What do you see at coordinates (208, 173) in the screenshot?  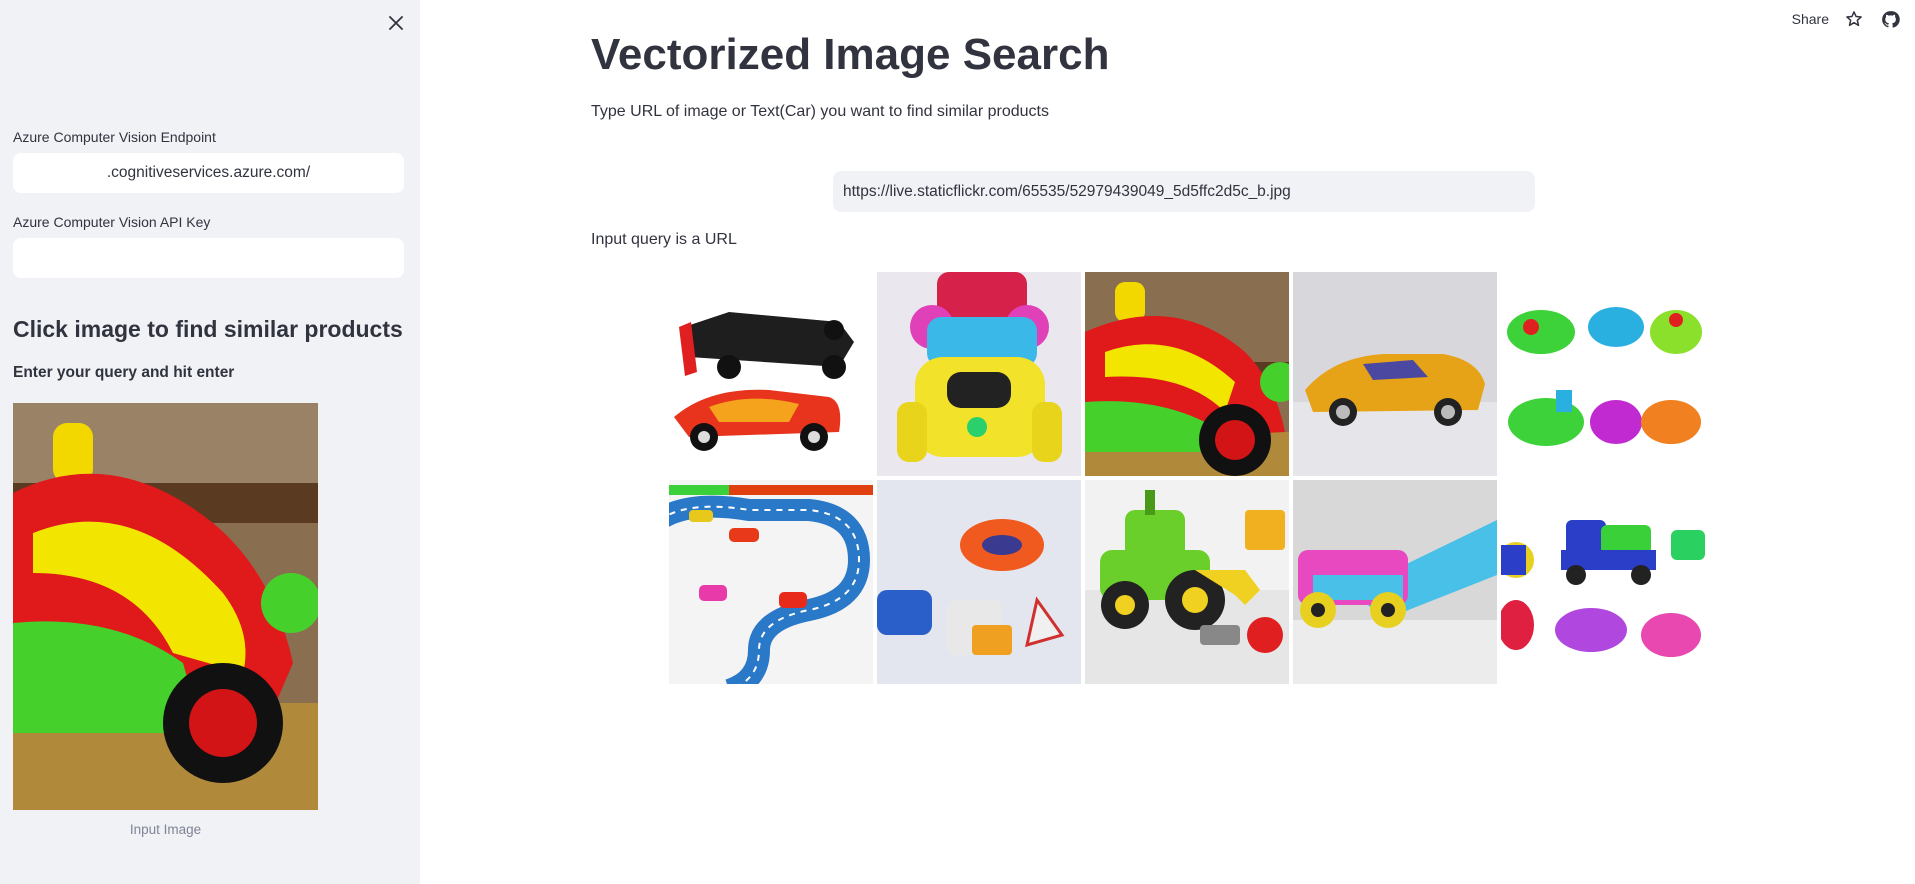 I see `endpoint-input` at bounding box center [208, 173].